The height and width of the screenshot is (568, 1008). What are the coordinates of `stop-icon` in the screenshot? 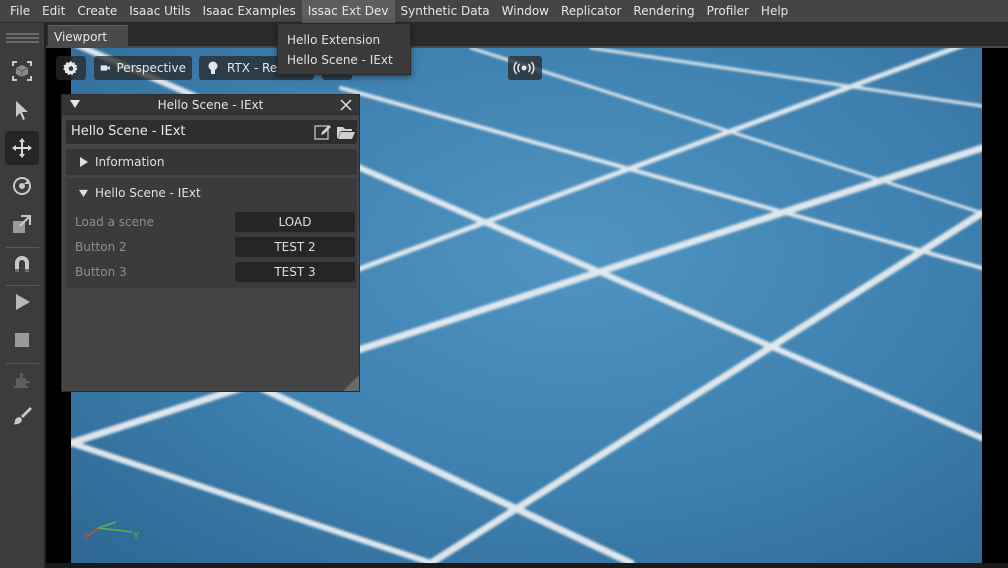 It's located at (22, 340).